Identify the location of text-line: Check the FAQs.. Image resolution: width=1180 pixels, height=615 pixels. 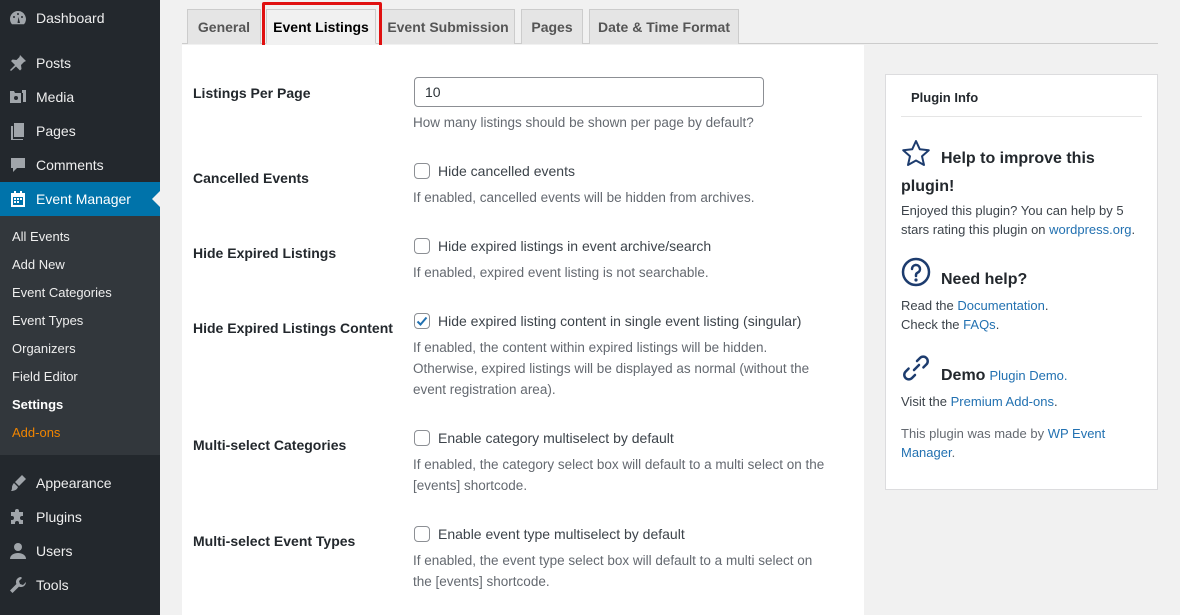
(974, 324).